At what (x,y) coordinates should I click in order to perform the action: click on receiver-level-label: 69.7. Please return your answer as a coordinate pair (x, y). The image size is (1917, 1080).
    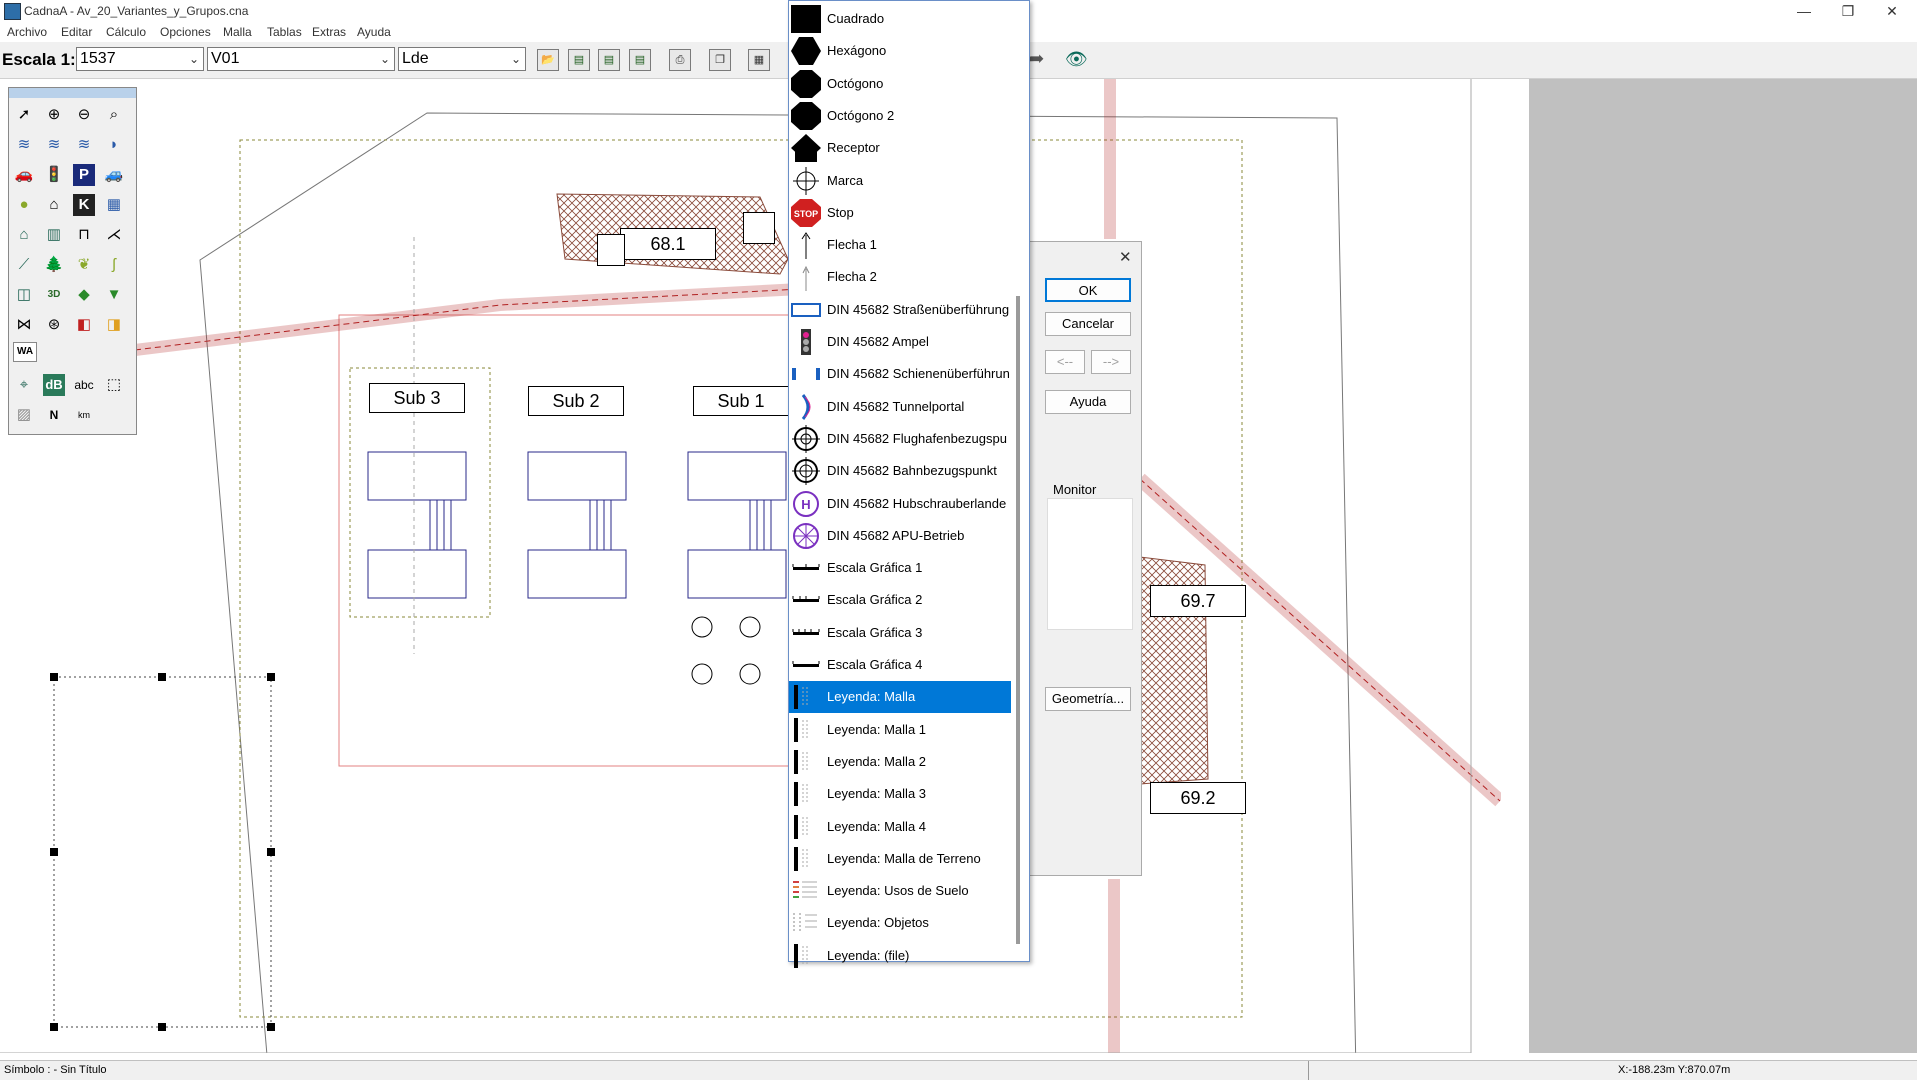
    Looking at the image, I should click on (1198, 601).